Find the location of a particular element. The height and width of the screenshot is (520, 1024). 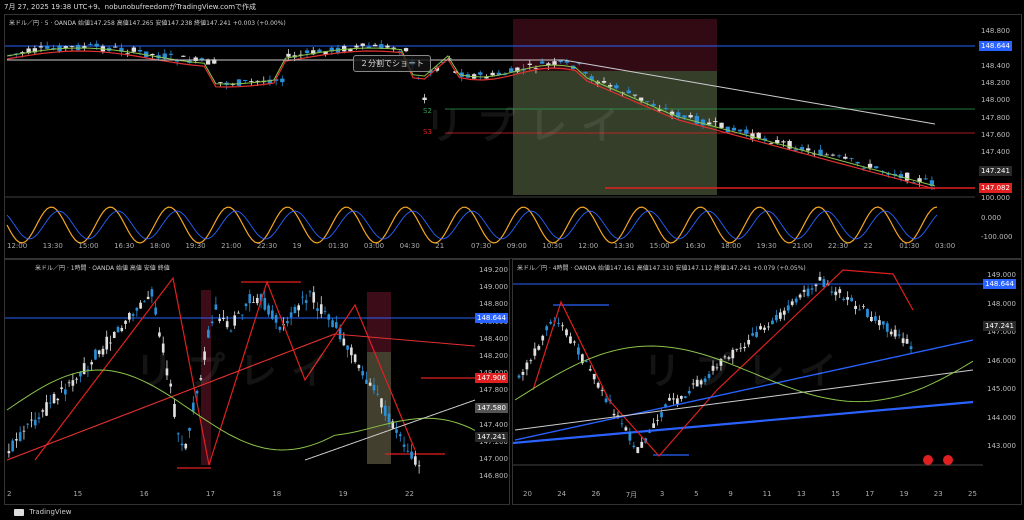

h1-price-tick: 149.000 is located at coordinates (493, 287).